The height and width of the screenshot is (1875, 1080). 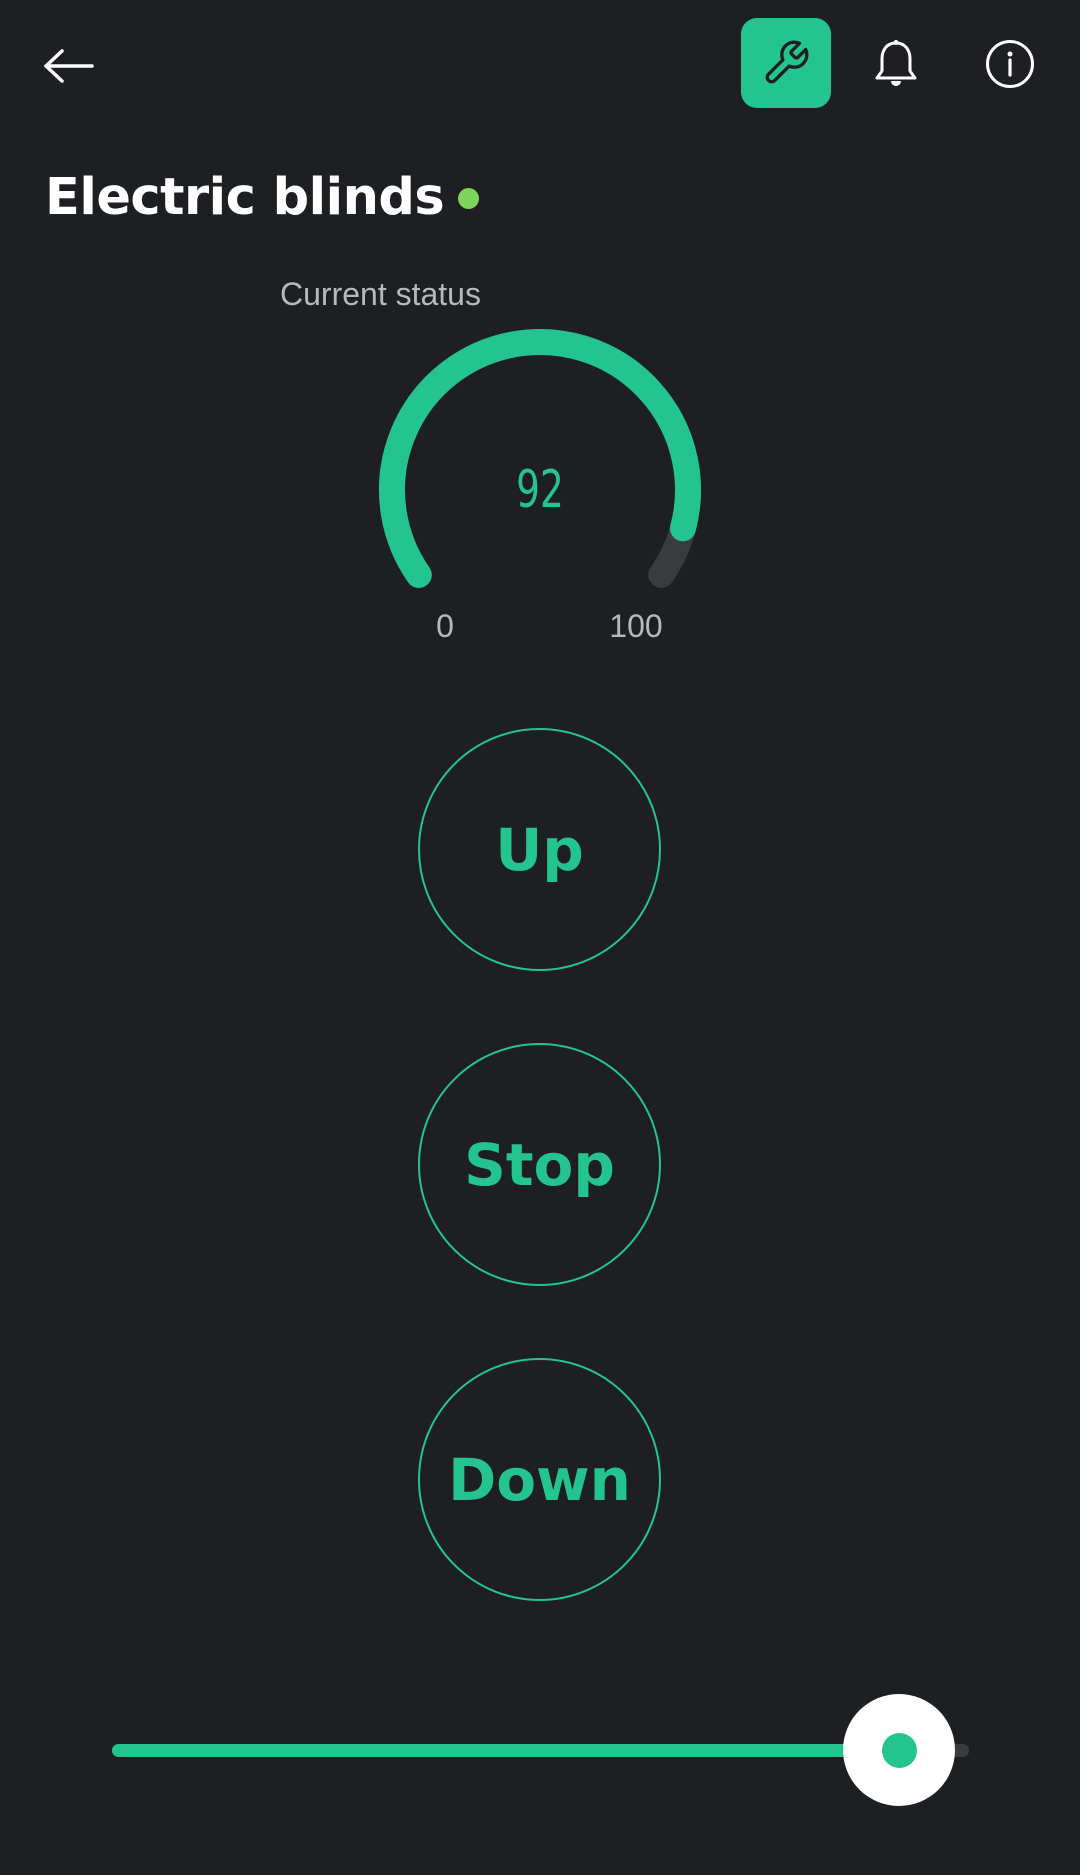 I want to click on notifications-button, so click(x=896, y=64).